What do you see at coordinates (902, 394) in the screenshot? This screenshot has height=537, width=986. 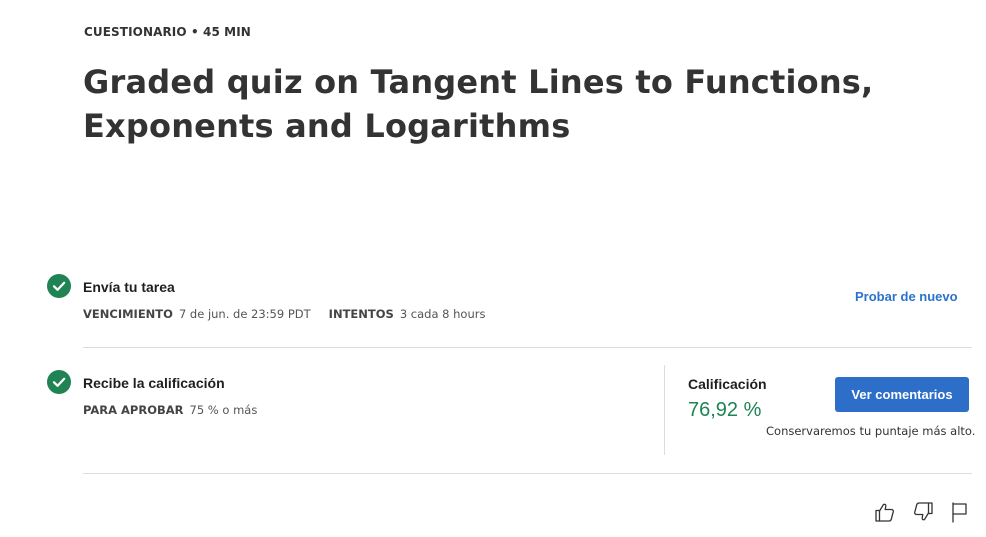 I see `view-feedback-button: Ver comentarios` at bounding box center [902, 394].